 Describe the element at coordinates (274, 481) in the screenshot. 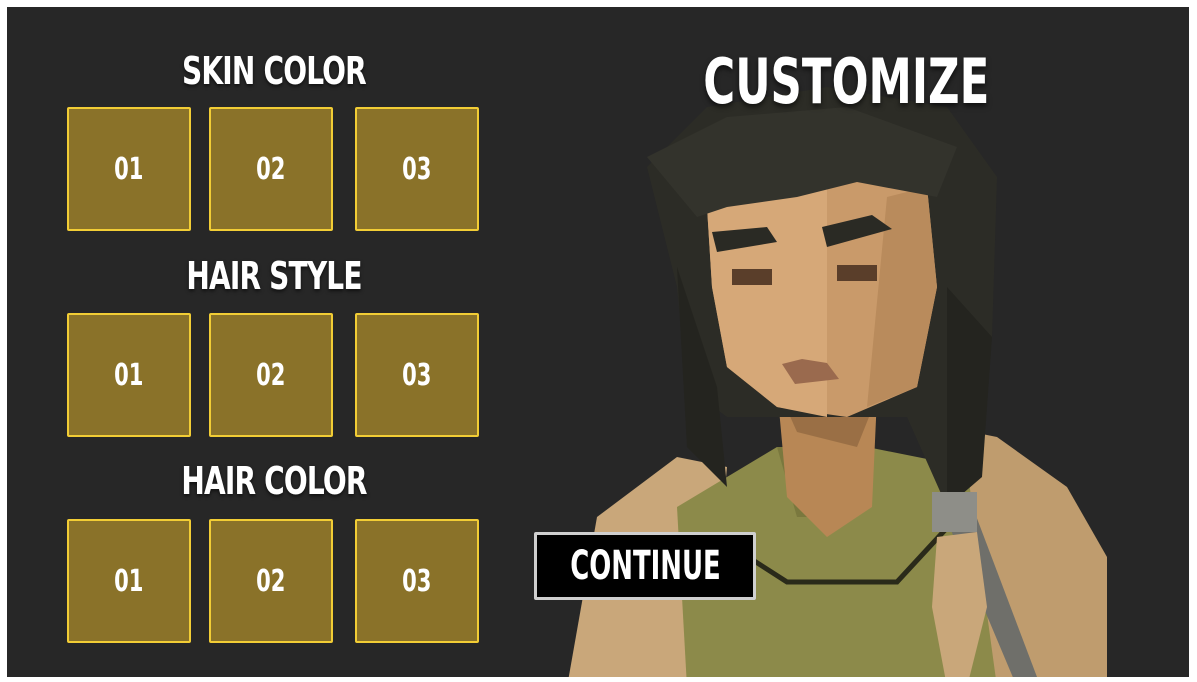

I see `hair-color-title: HAIR COLOR` at that location.